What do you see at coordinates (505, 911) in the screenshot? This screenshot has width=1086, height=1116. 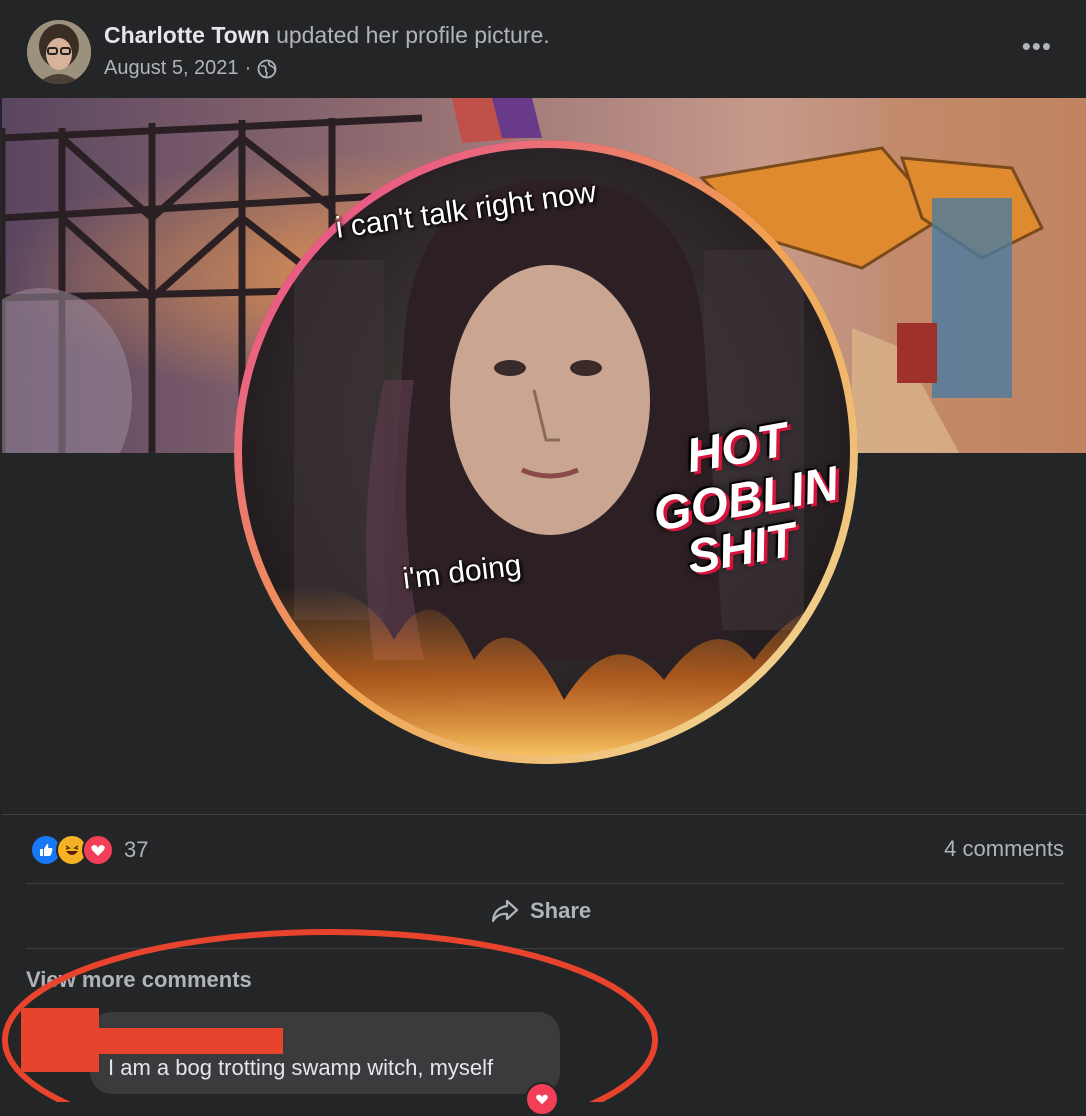 I see `share-icon` at bounding box center [505, 911].